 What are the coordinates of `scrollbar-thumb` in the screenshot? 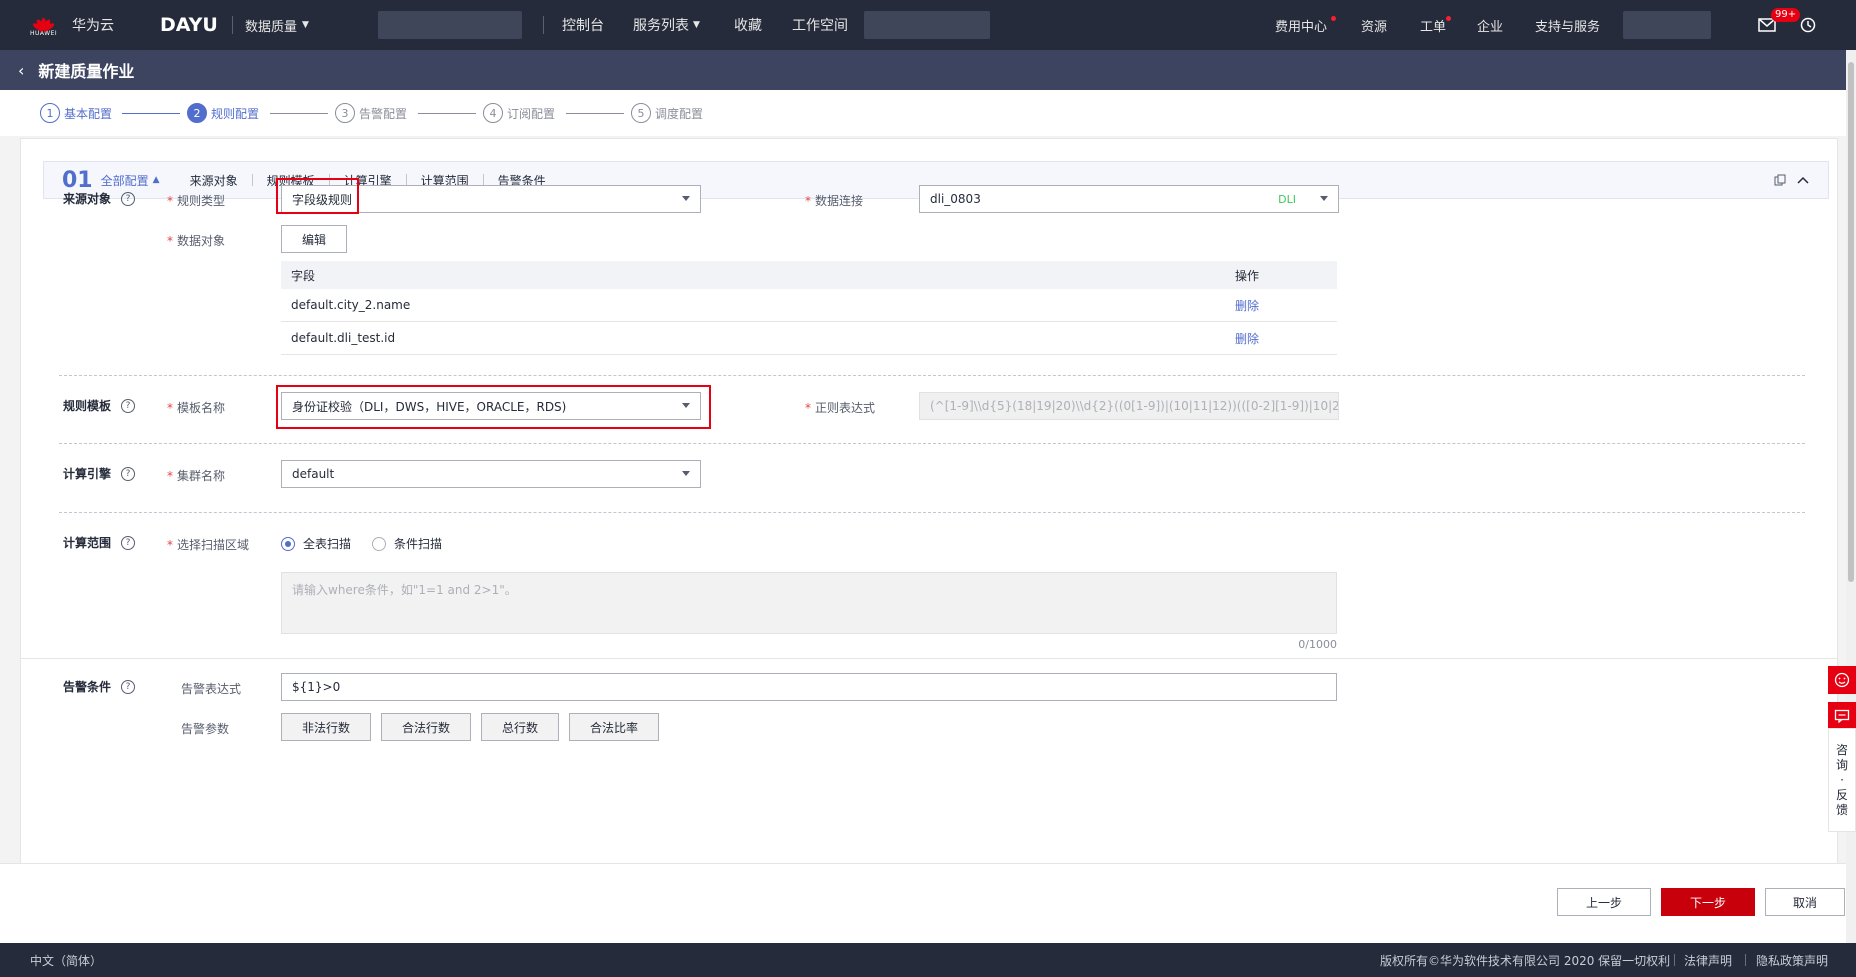 It's located at (1851, 322).